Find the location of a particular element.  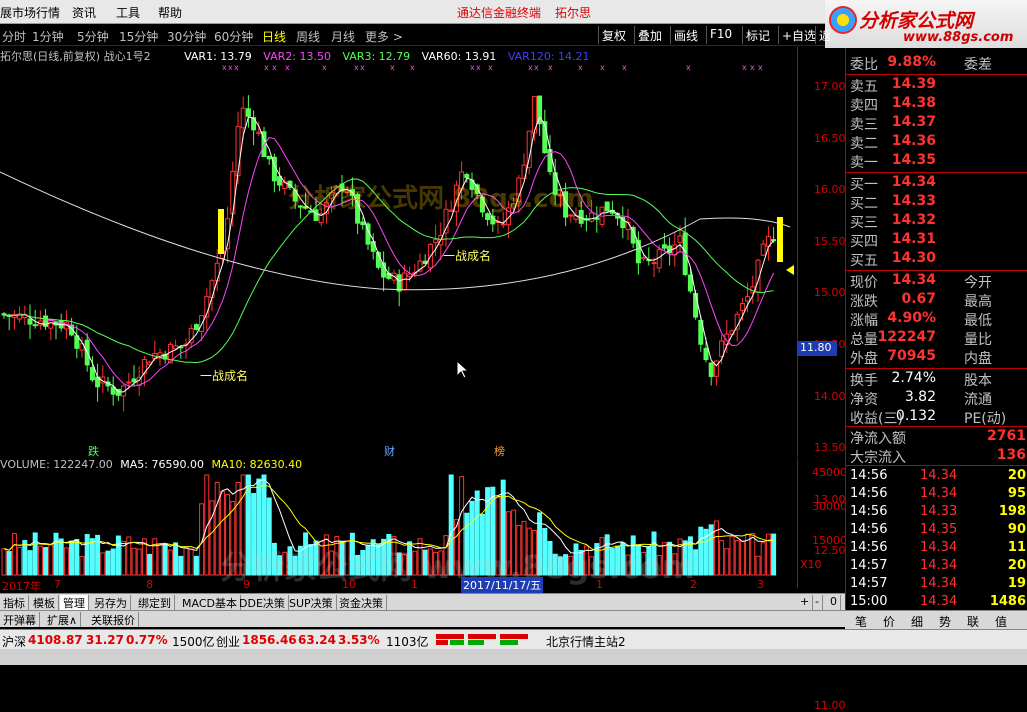

event-tag-die: 跌 is located at coordinates (93, 451).